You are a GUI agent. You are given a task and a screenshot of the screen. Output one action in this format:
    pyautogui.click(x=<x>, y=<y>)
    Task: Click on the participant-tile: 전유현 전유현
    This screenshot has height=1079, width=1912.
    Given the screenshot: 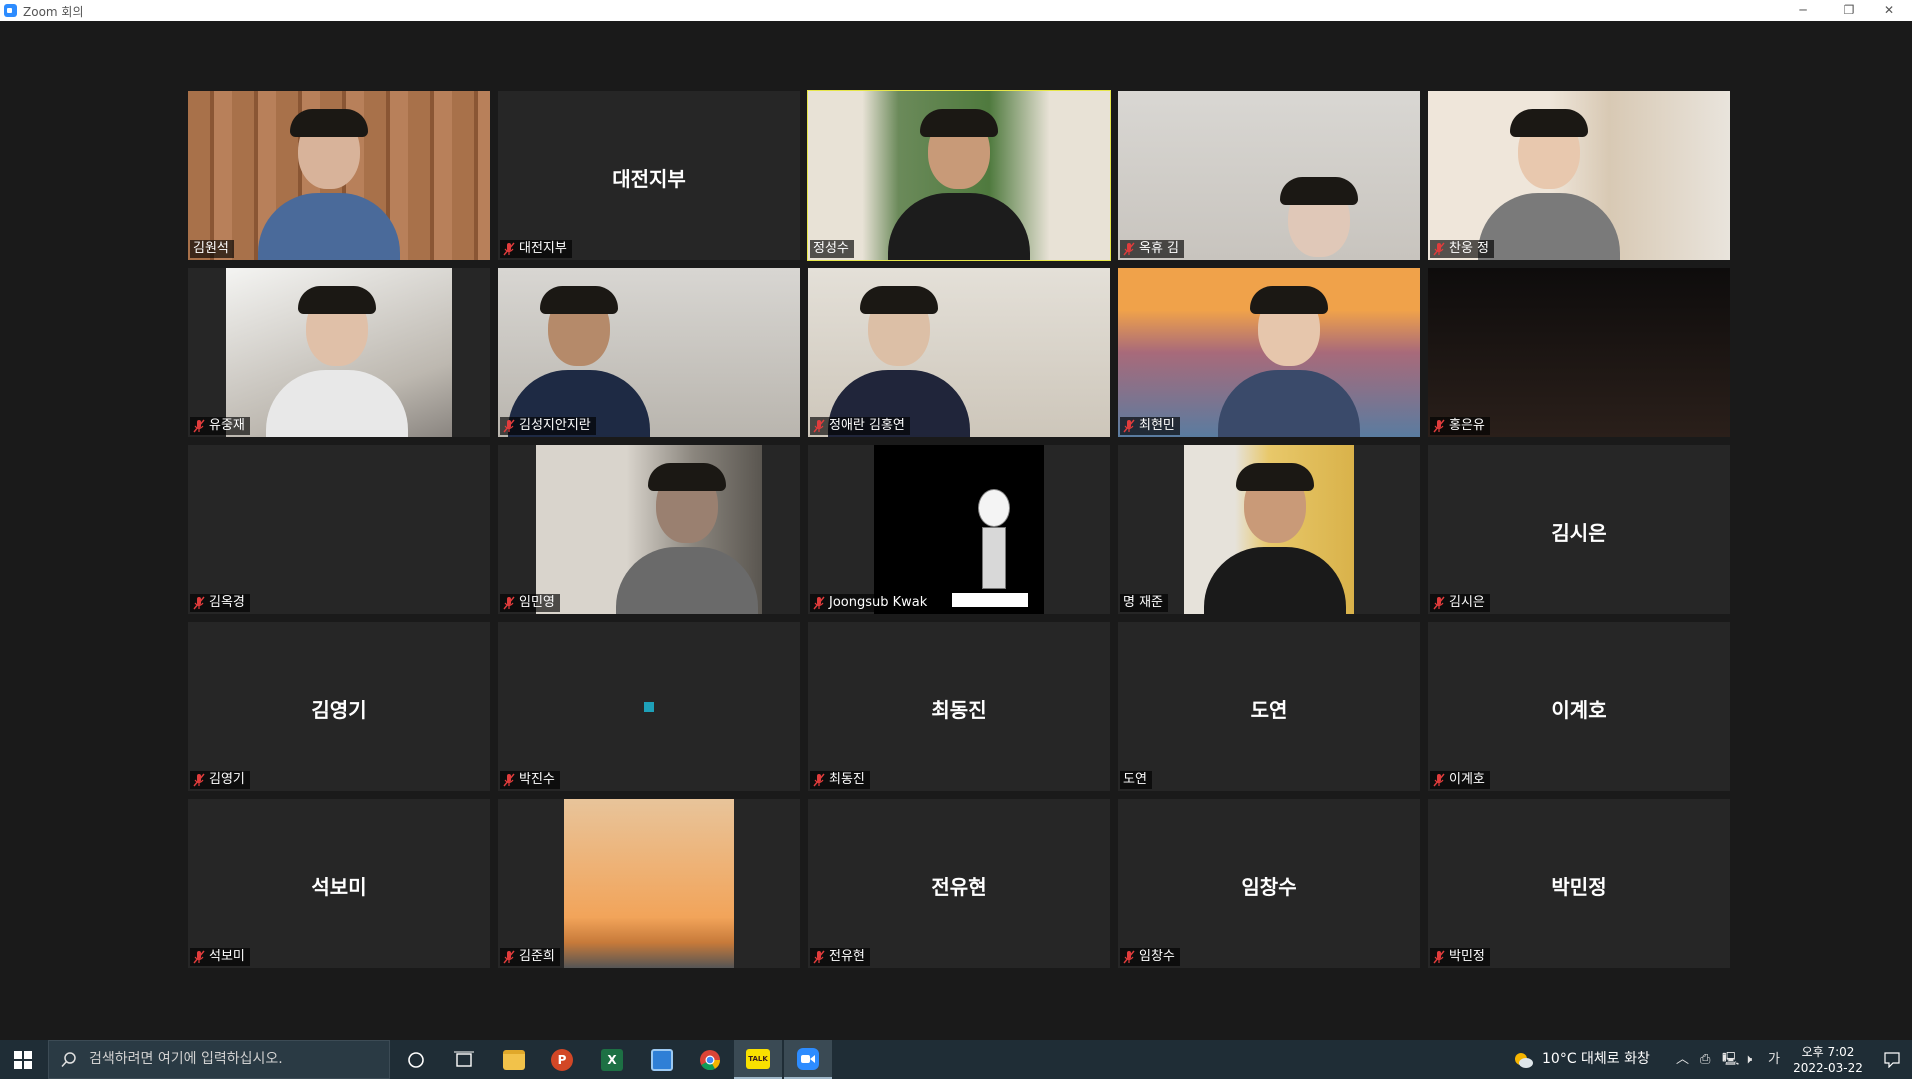 What is the action you would take?
    pyautogui.click(x=959, y=883)
    